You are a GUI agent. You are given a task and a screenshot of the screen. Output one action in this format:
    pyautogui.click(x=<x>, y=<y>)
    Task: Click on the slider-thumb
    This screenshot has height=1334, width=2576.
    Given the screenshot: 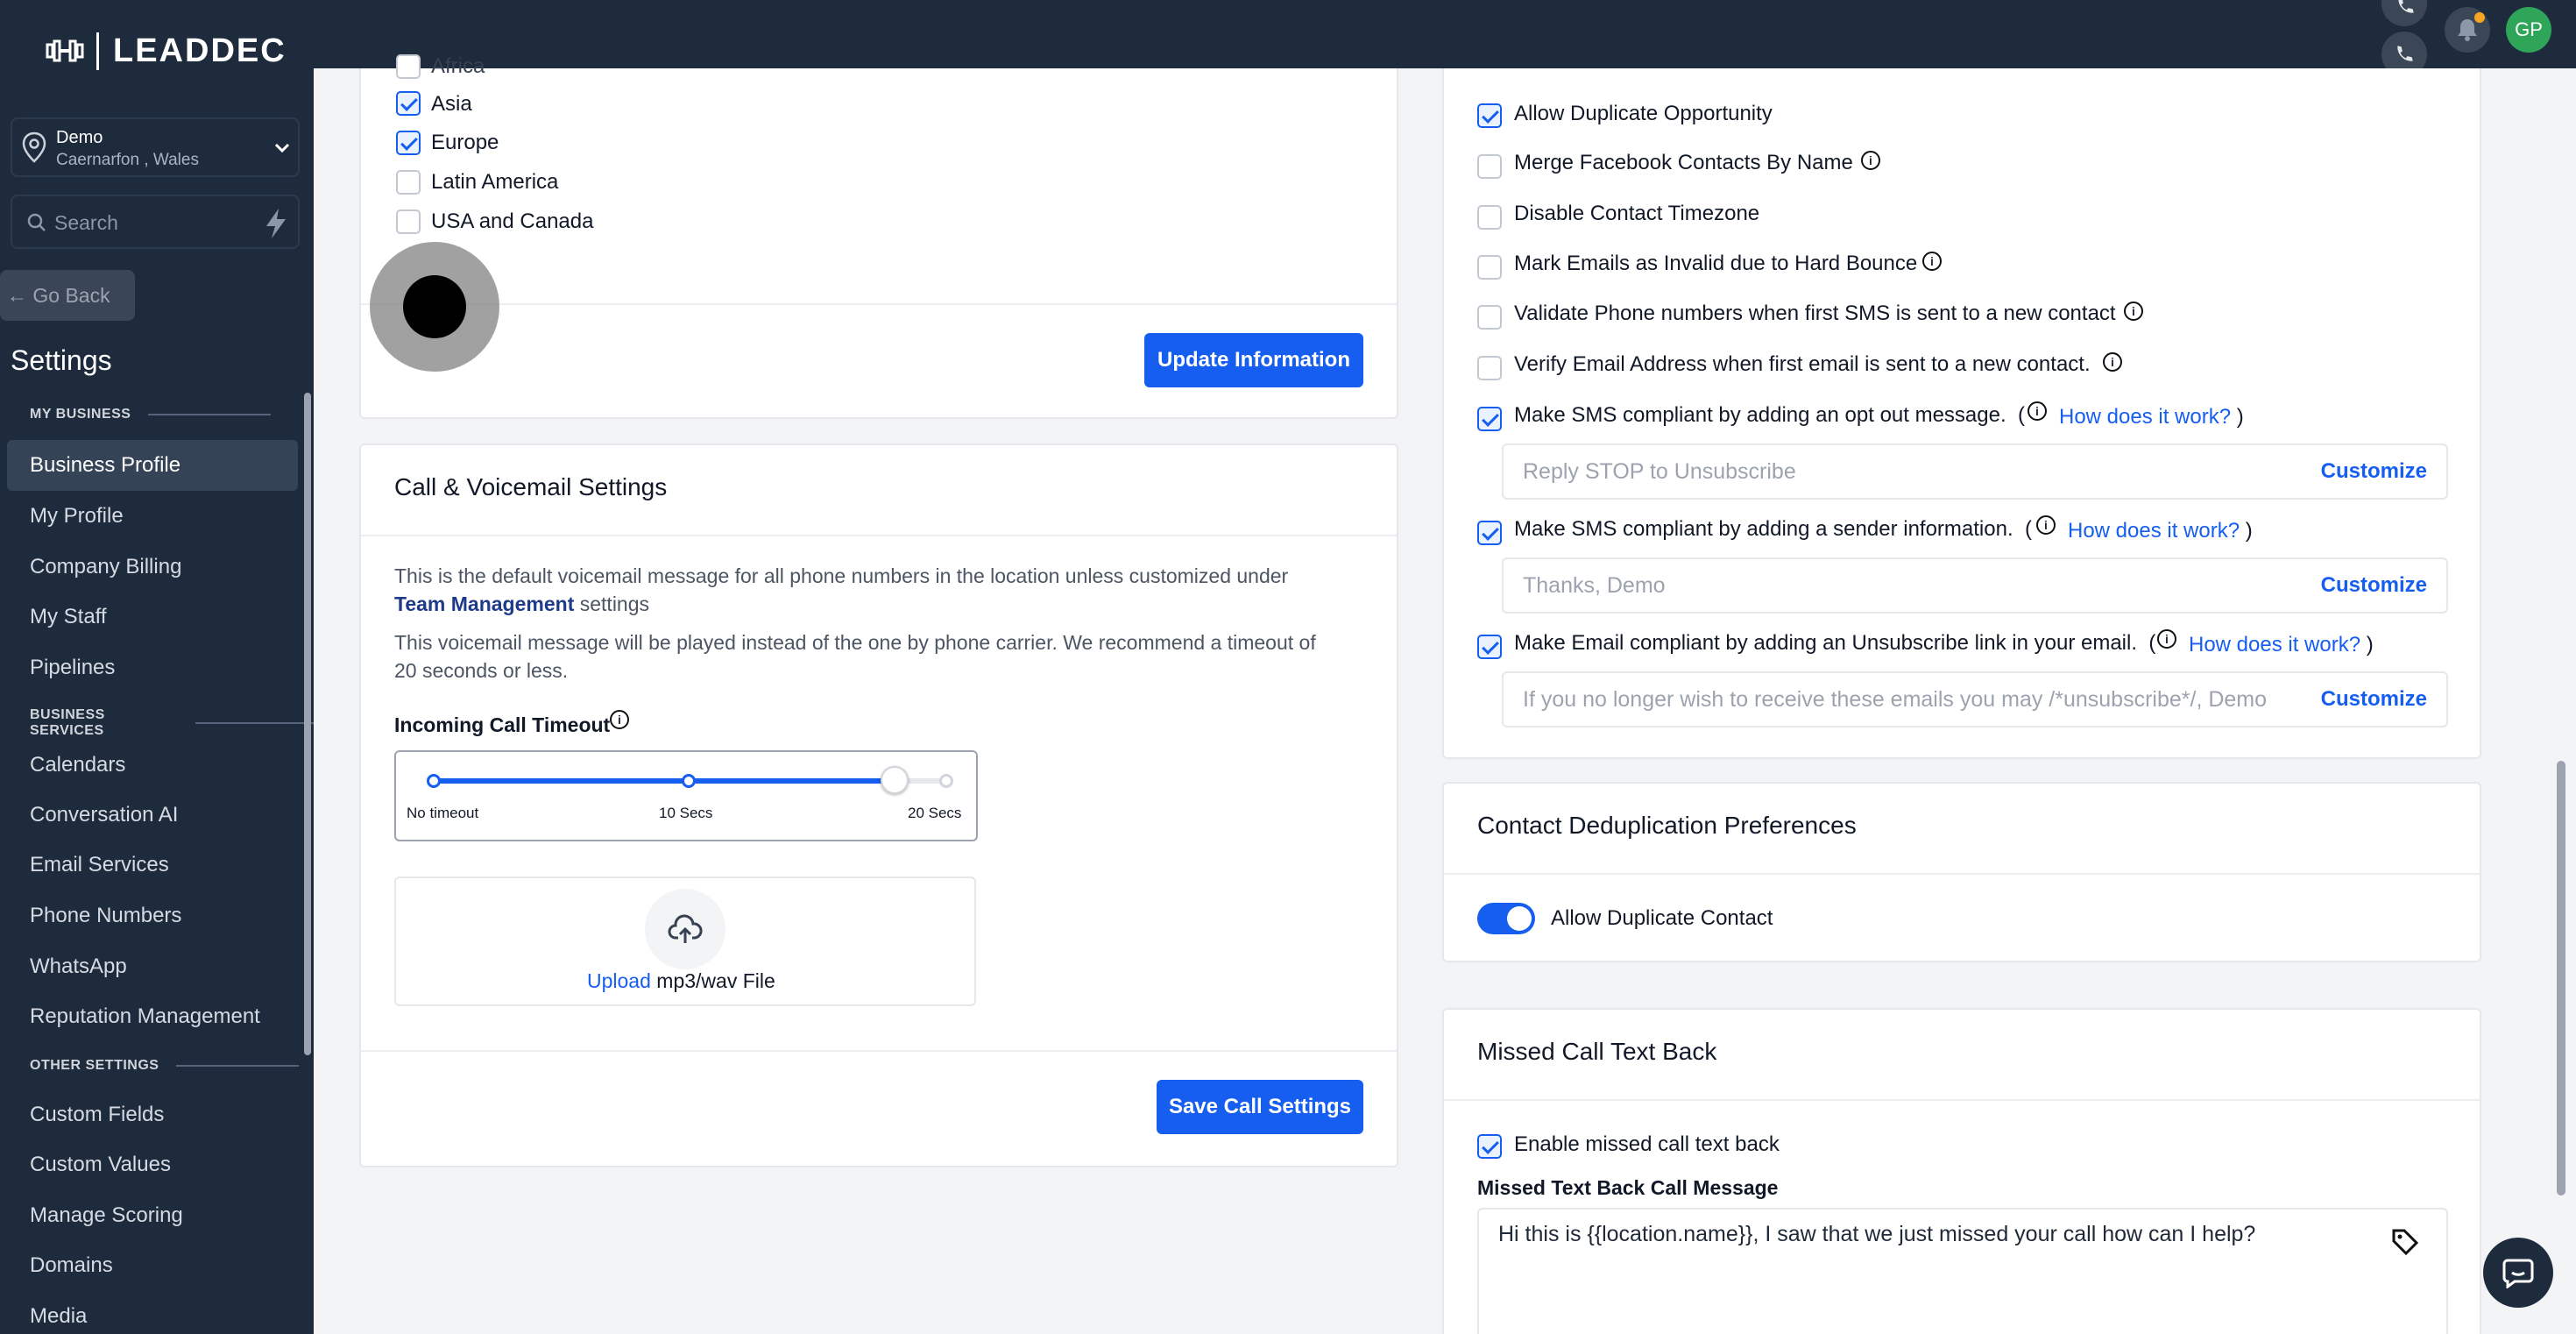 What is the action you would take?
    pyautogui.click(x=895, y=780)
    